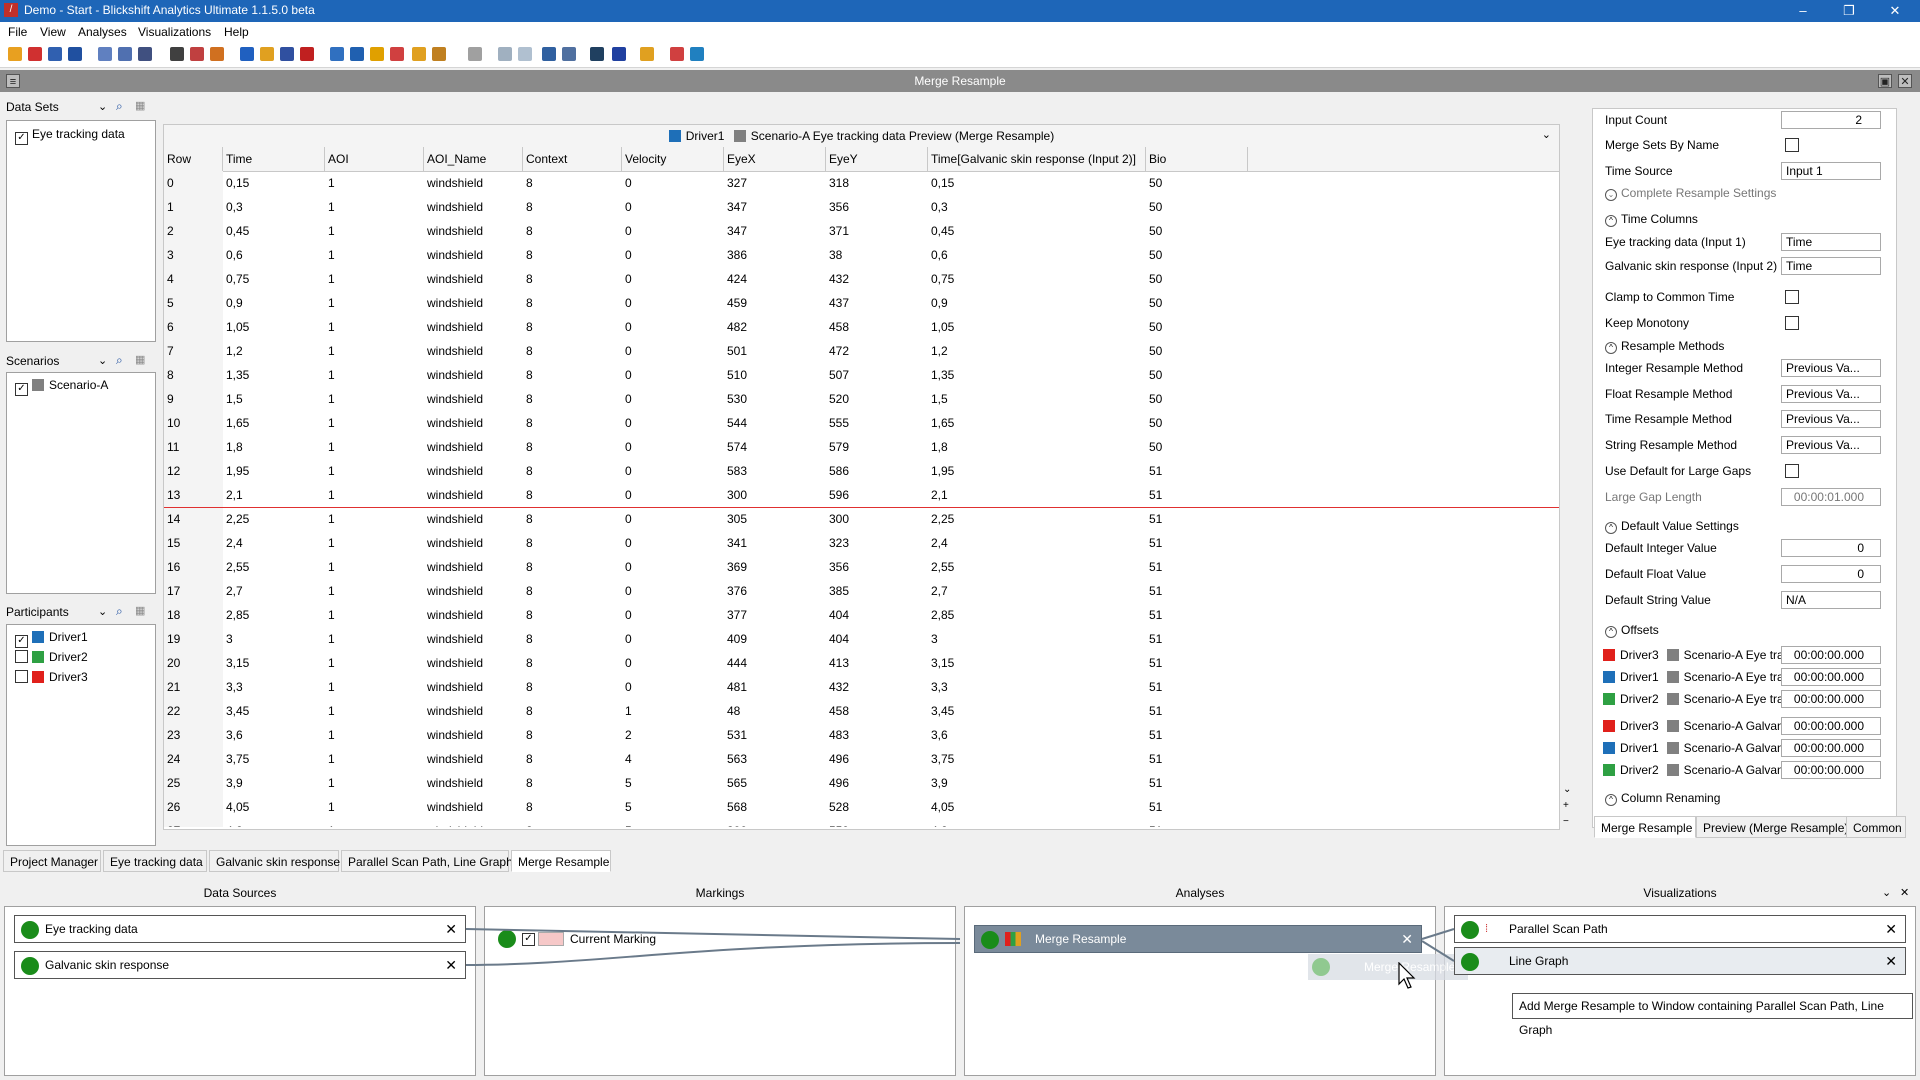 The width and height of the screenshot is (1920, 1080). I want to click on table-row: 16 2,55 1 windshield 8 0 369 356 2,55 51, so click(861, 567).